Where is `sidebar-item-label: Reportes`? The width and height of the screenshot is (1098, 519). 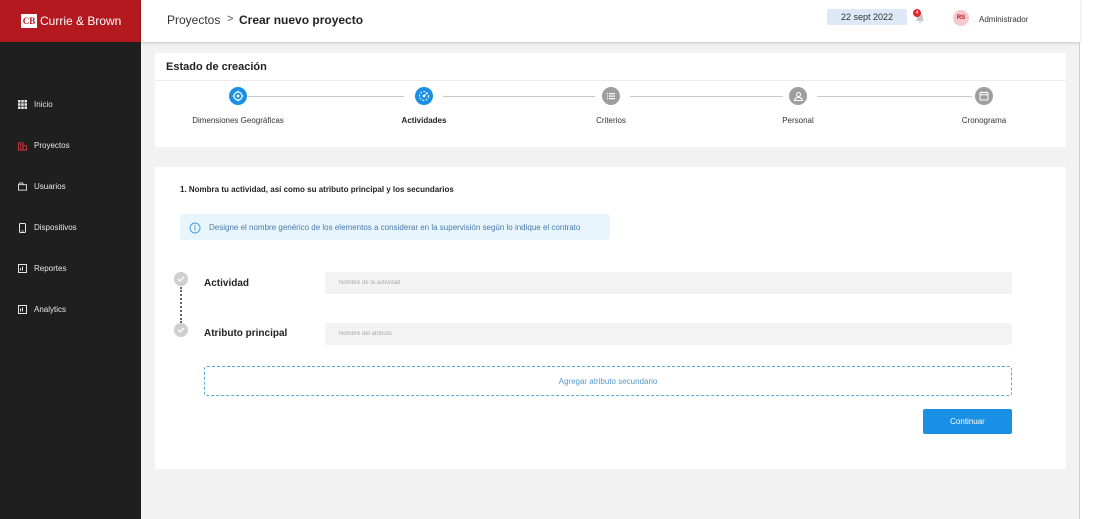
sidebar-item-label: Reportes is located at coordinates (50, 268).